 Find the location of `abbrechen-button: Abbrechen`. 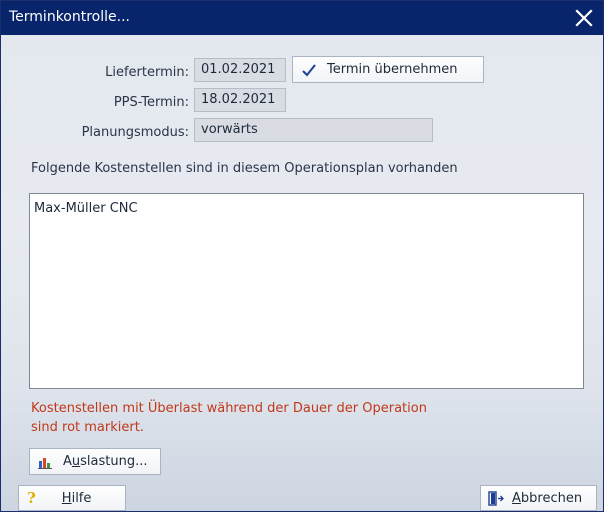

abbrechen-button: Abbrechen is located at coordinates (538, 498).